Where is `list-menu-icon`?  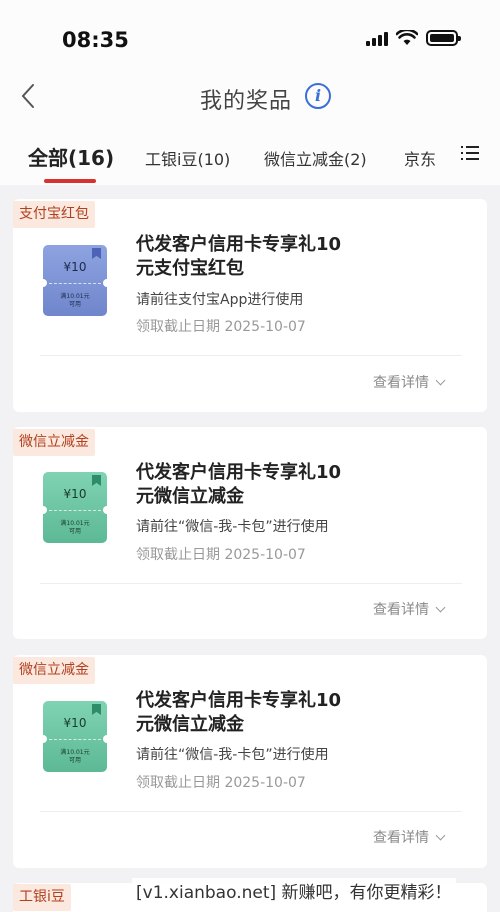 list-menu-icon is located at coordinates (470, 153).